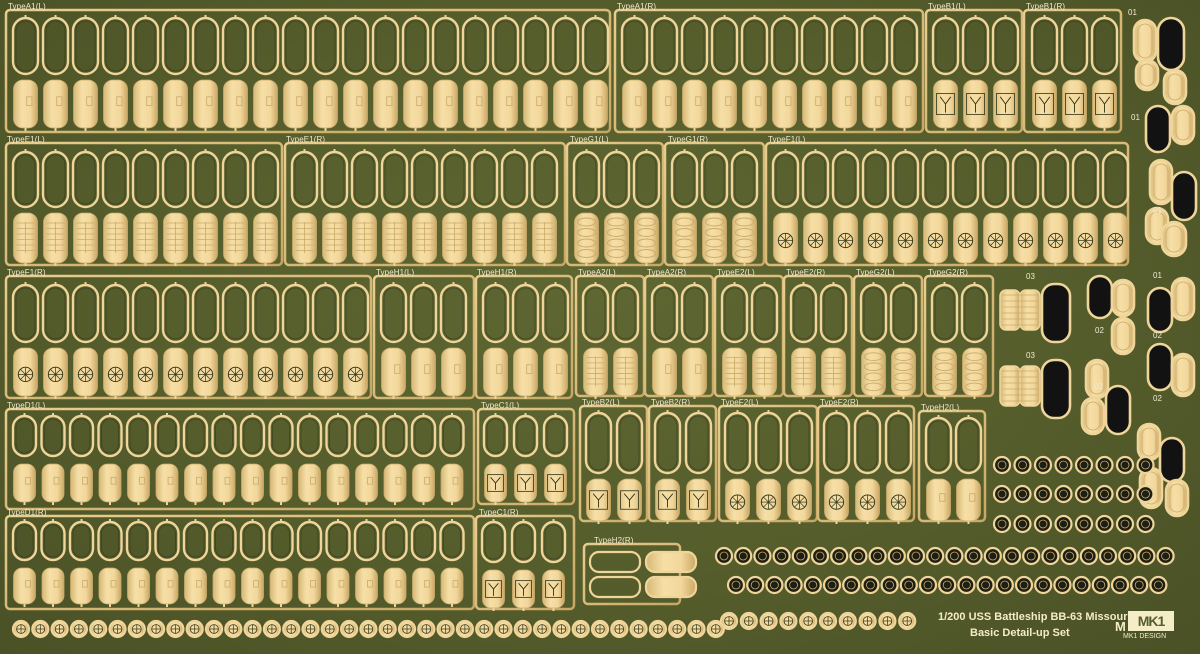 The height and width of the screenshot is (654, 1200). Describe the element at coordinates (948, 272) in the screenshot. I see `label-type-g2-right: TypeG2(R)` at that location.